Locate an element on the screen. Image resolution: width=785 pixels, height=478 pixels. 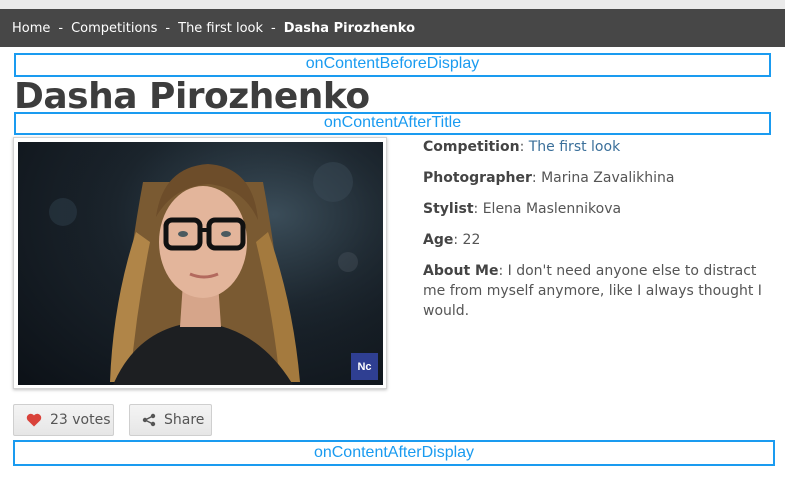
age-row: Age: 22 is located at coordinates (452, 240).